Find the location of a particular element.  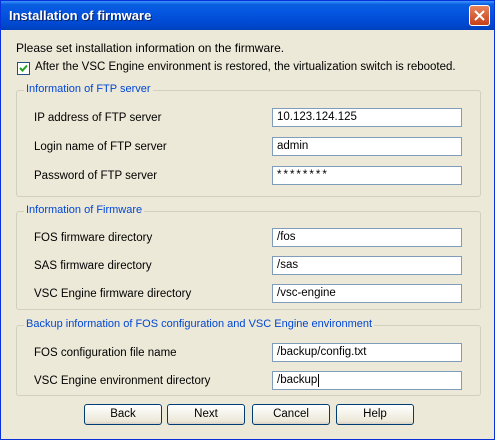

sas-firmware-dir-label: SAS firmware directory is located at coordinates (93, 266).